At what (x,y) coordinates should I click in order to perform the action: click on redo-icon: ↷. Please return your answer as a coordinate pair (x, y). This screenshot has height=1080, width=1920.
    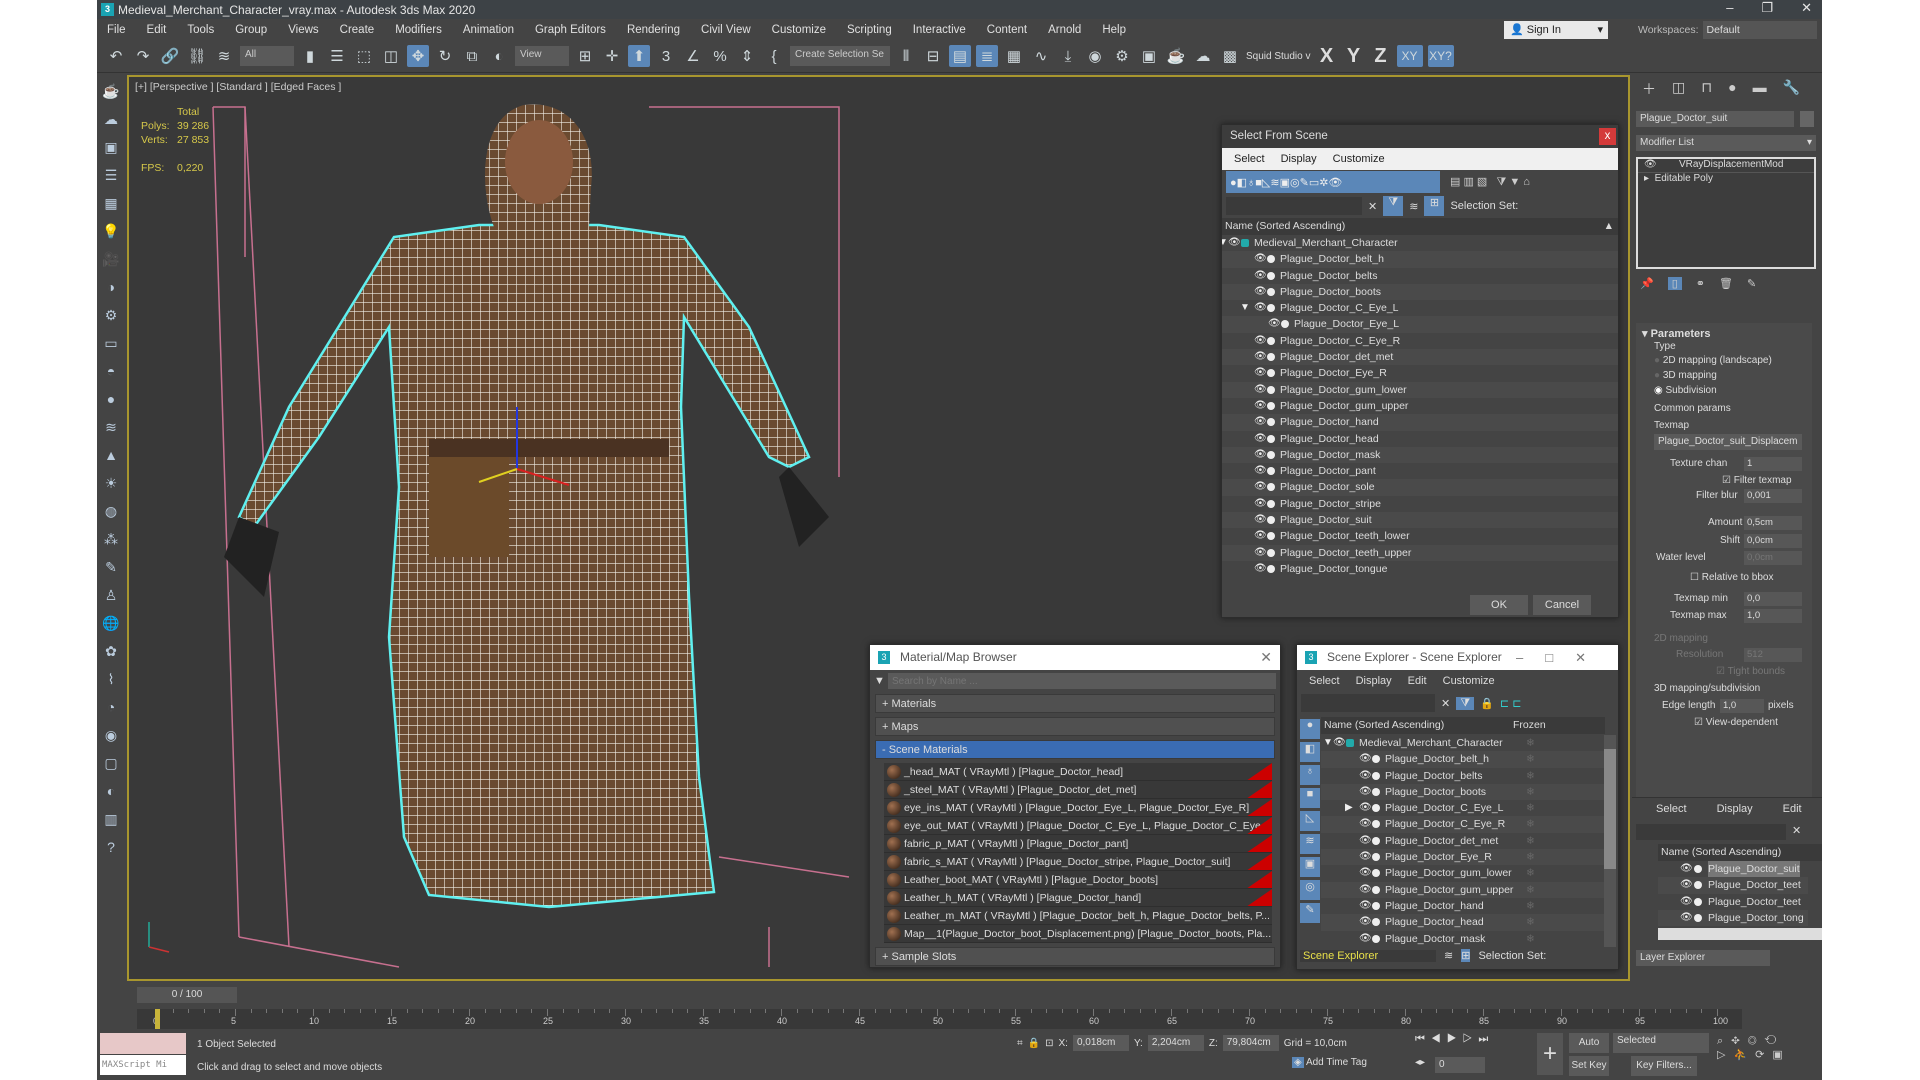
    Looking at the image, I should click on (143, 56).